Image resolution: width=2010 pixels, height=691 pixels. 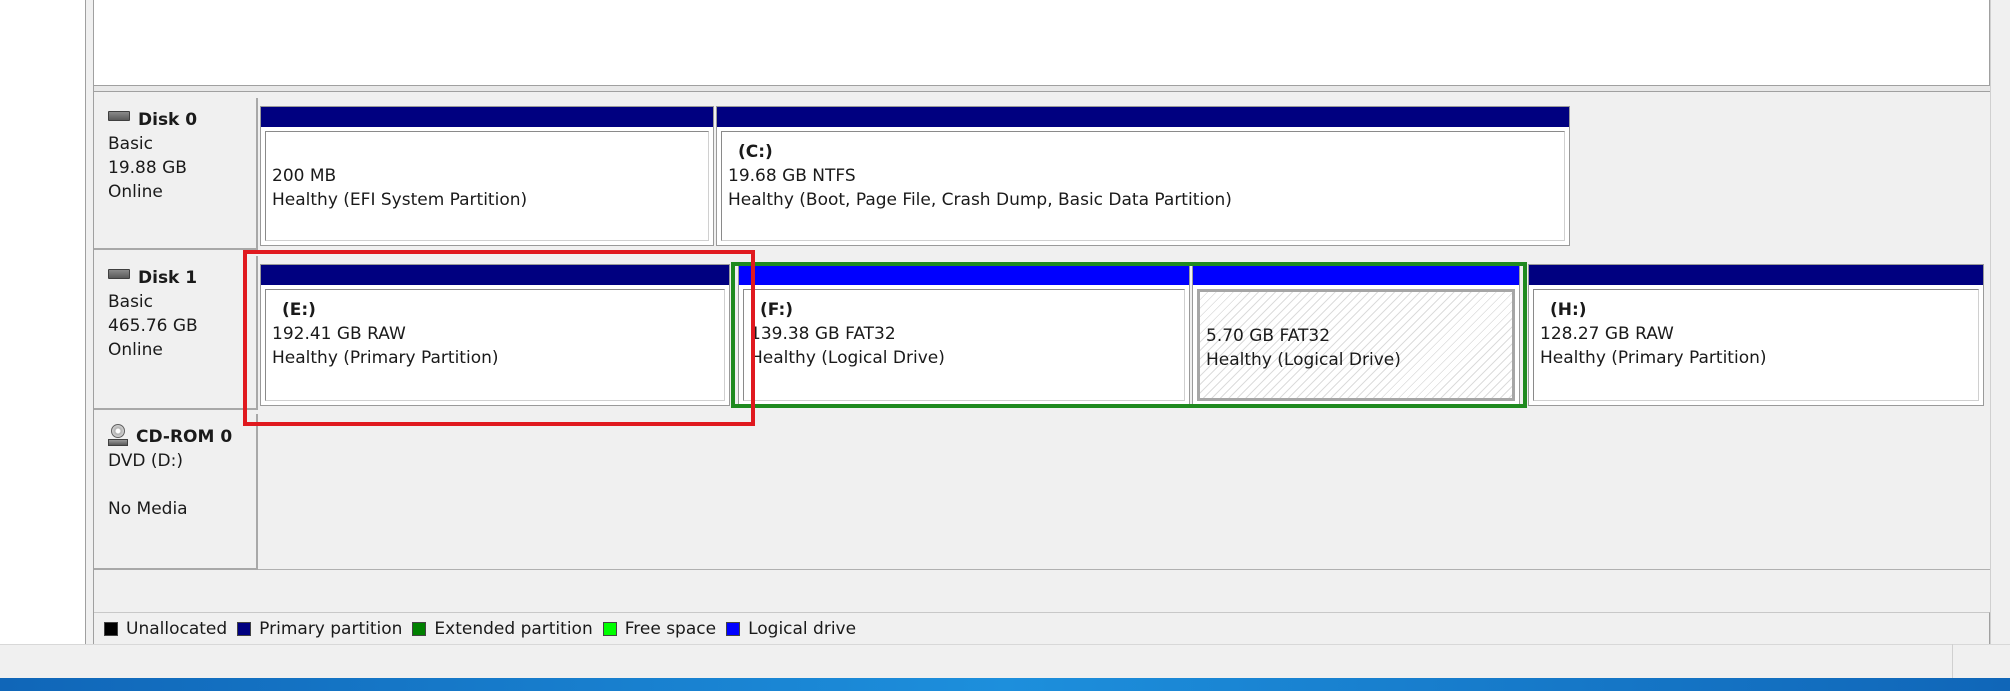 I want to click on legend-item-primary: Primary partition, so click(x=319, y=629).